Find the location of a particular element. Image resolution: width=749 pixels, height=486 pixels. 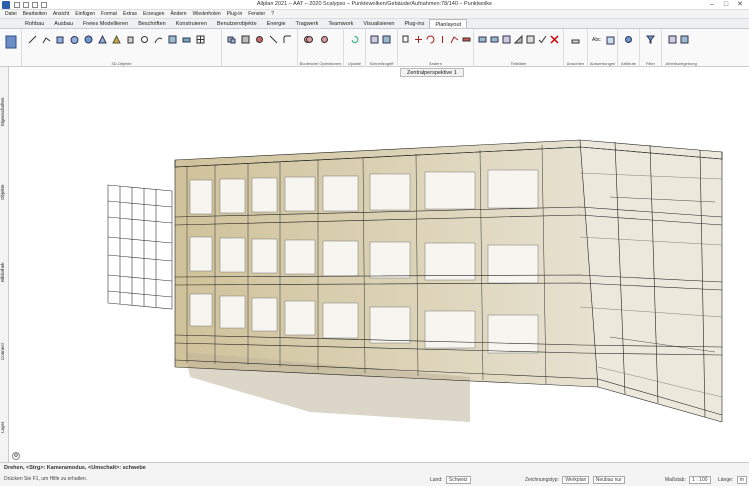

tab-plugins: Plug-ins is located at coordinates (414, 23).